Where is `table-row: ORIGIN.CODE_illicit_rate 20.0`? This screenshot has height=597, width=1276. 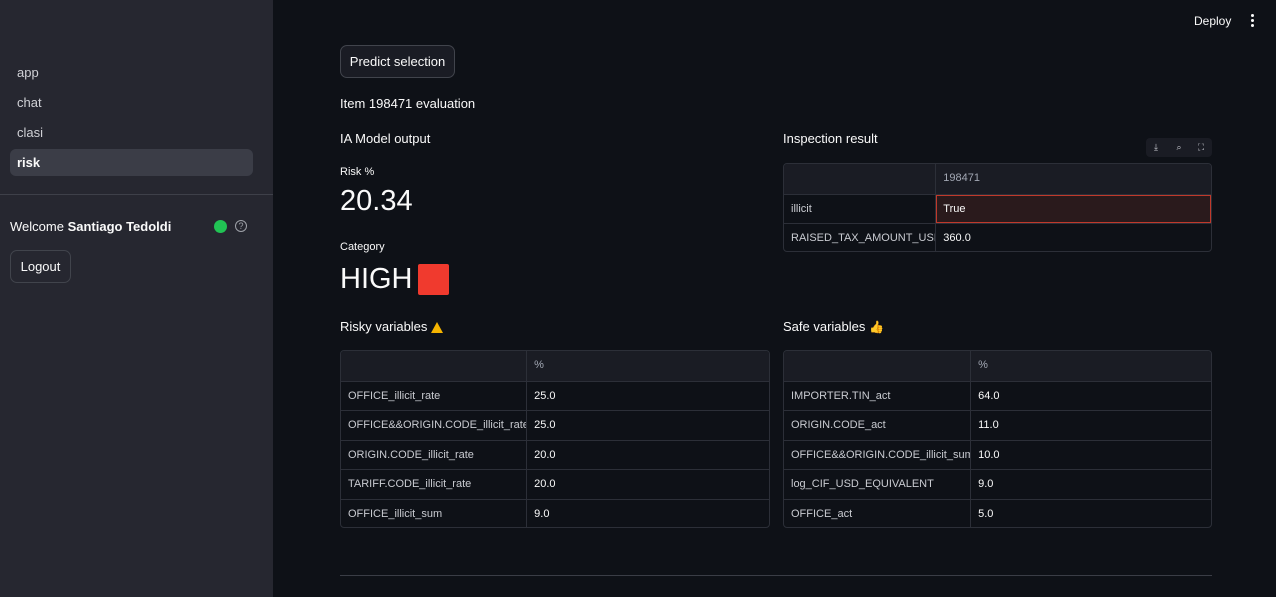
table-row: ORIGIN.CODE_illicit_rate 20.0 is located at coordinates (555, 454).